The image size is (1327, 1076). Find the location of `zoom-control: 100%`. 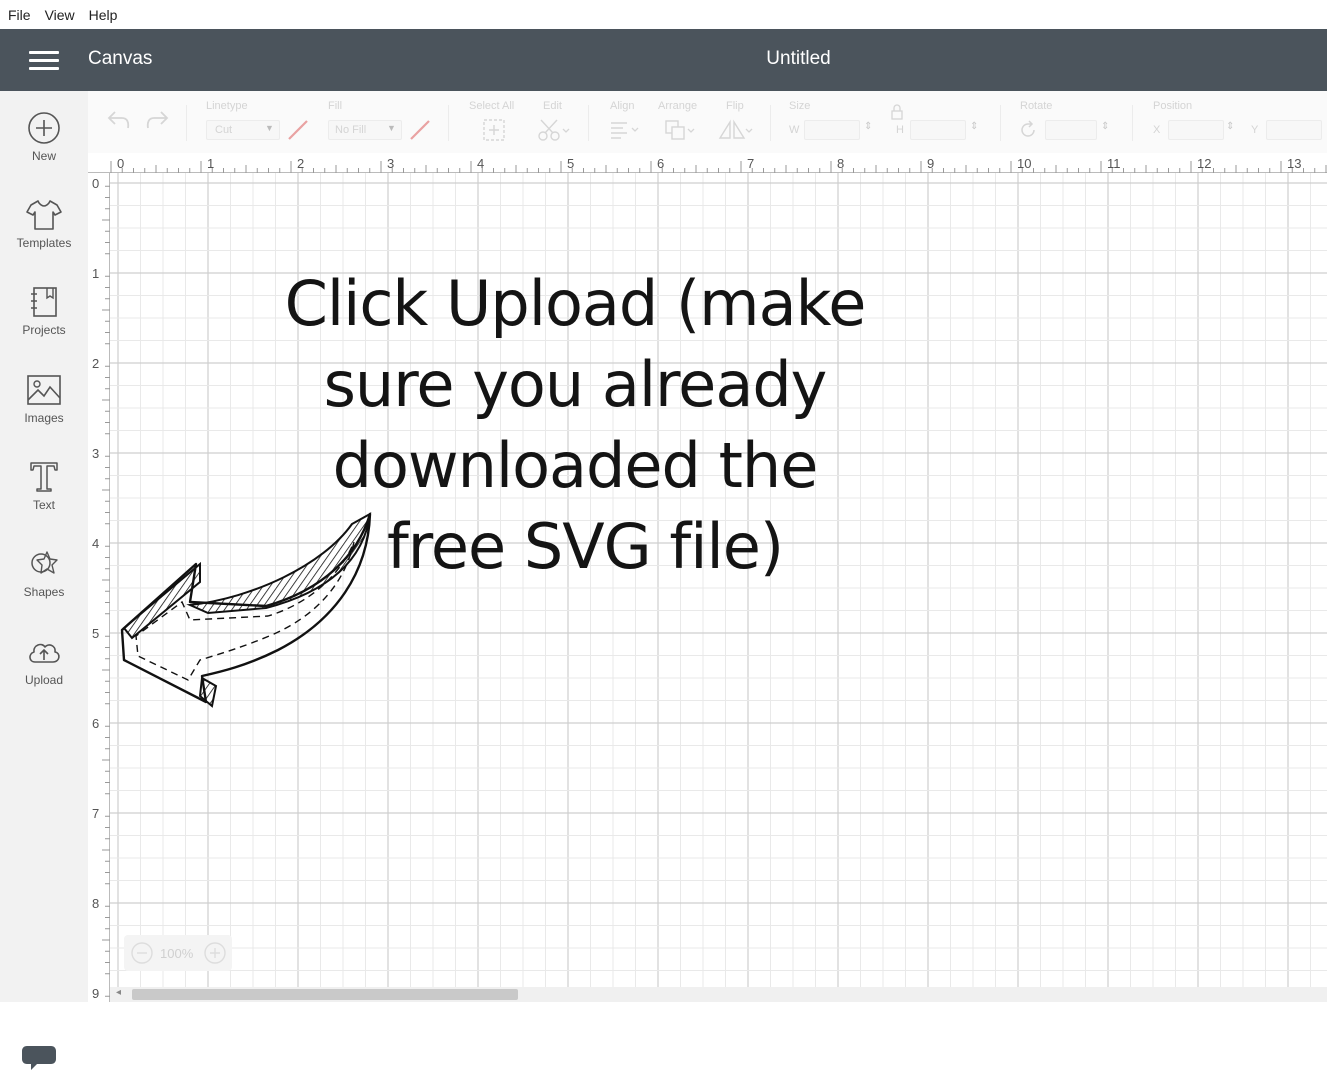

zoom-control: 100% is located at coordinates (178, 953).